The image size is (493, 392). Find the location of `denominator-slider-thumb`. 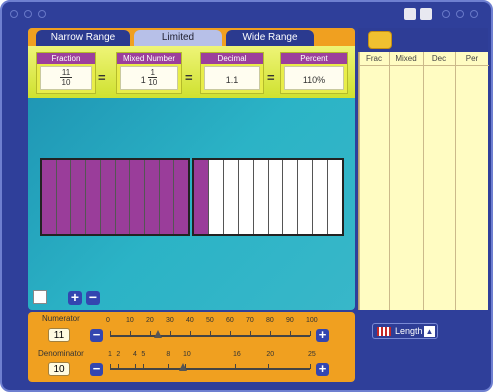

denominator-slider-thumb is located at coordinates (183, 367).